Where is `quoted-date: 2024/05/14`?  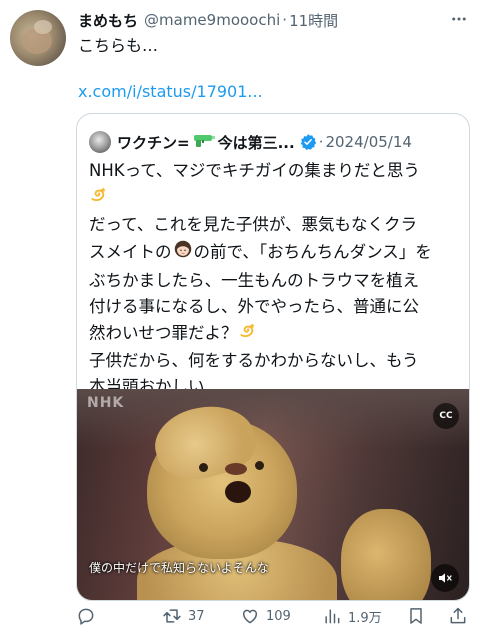
quoted-date: 2024/05/14 is located at coordinates (368, 142).